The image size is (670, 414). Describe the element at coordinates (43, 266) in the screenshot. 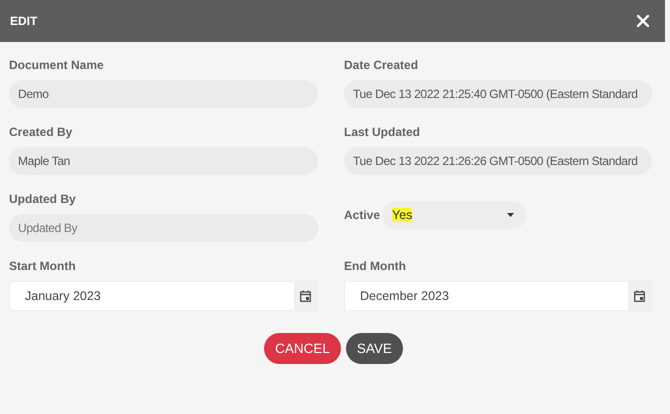

I see `field-label: Start Month` at that location.